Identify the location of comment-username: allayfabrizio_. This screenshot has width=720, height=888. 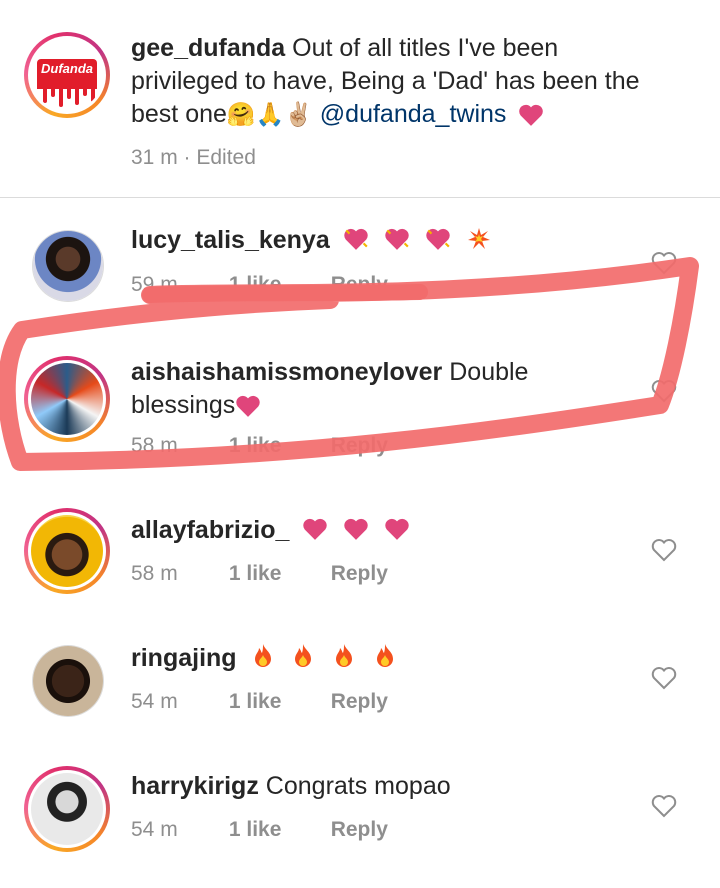
(210, 530).